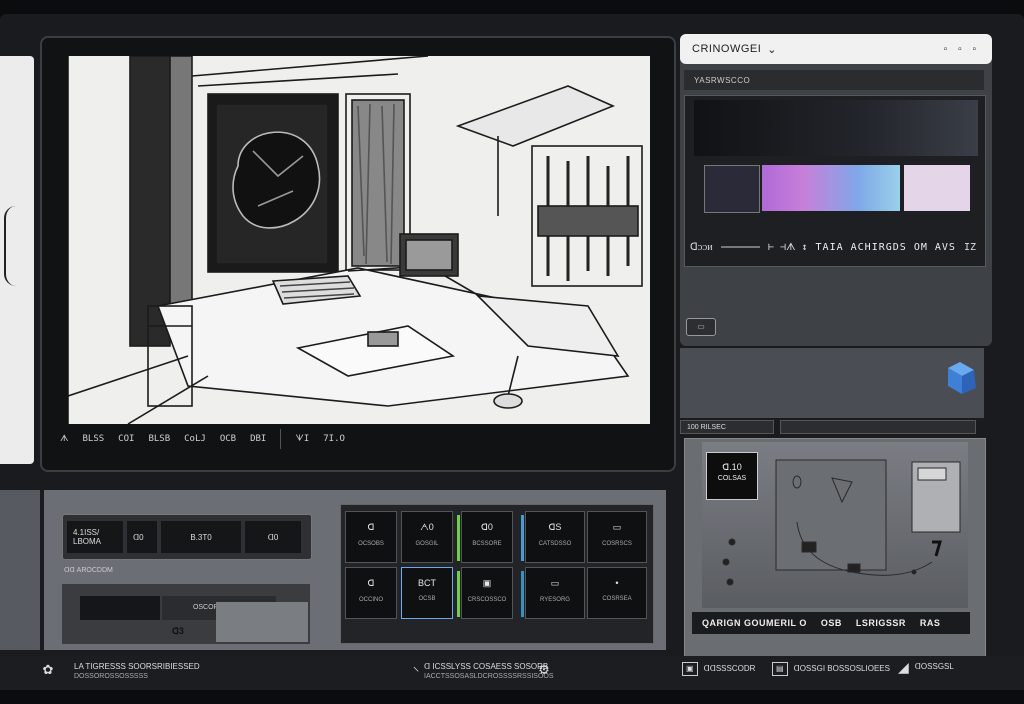 The width and height of the screenshot is (1024, 704). Describe the element at coordinates (555, 537) in the screenshot. I see `clip-tile: ᗡS CATSDSSO` at that location.